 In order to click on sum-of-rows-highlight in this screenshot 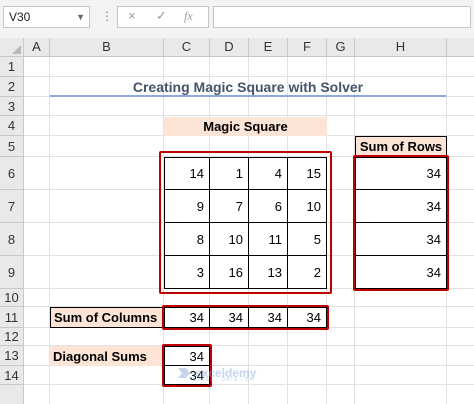, I will do `click(401, 223)`.